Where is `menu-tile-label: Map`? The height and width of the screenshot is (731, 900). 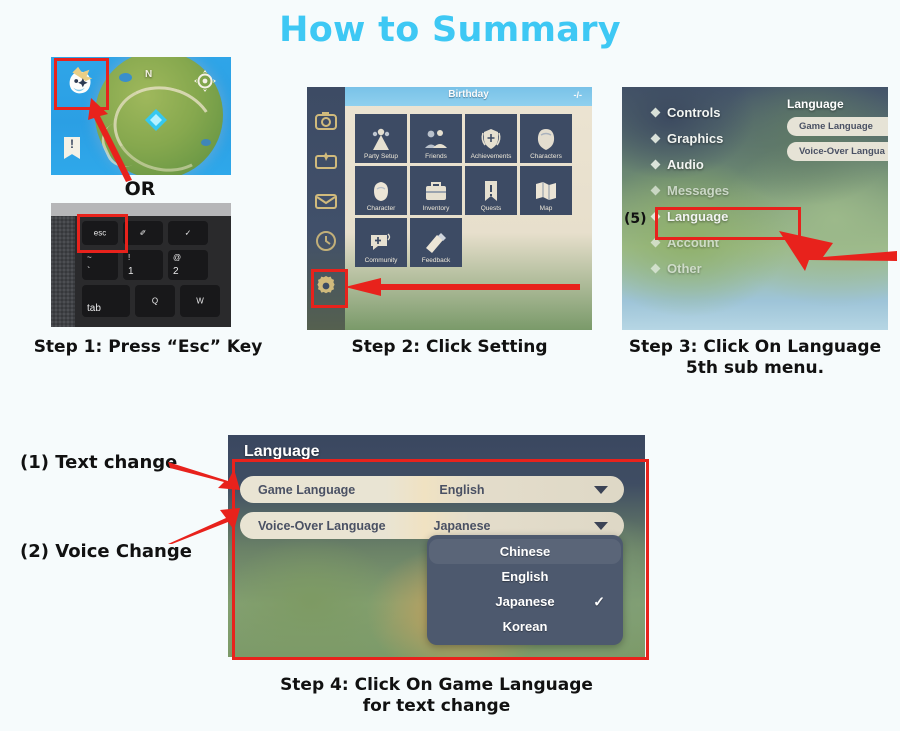 menu-tile-label: Map is located at coordinates (546, 208).